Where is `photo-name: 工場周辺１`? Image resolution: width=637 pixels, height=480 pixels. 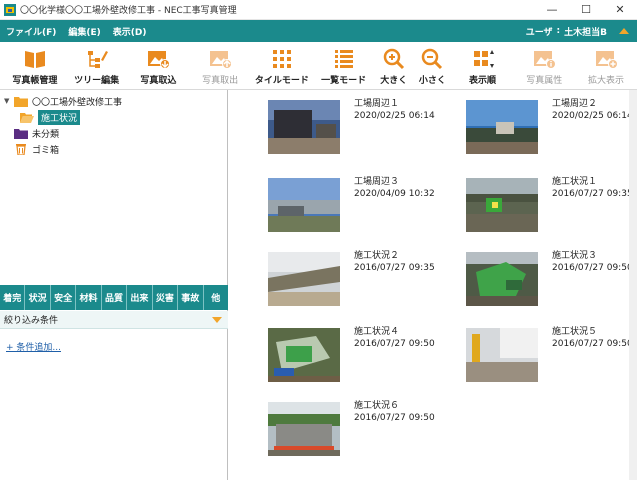
photo-name: 工場周辺１ is located at coordinates (377, 104).